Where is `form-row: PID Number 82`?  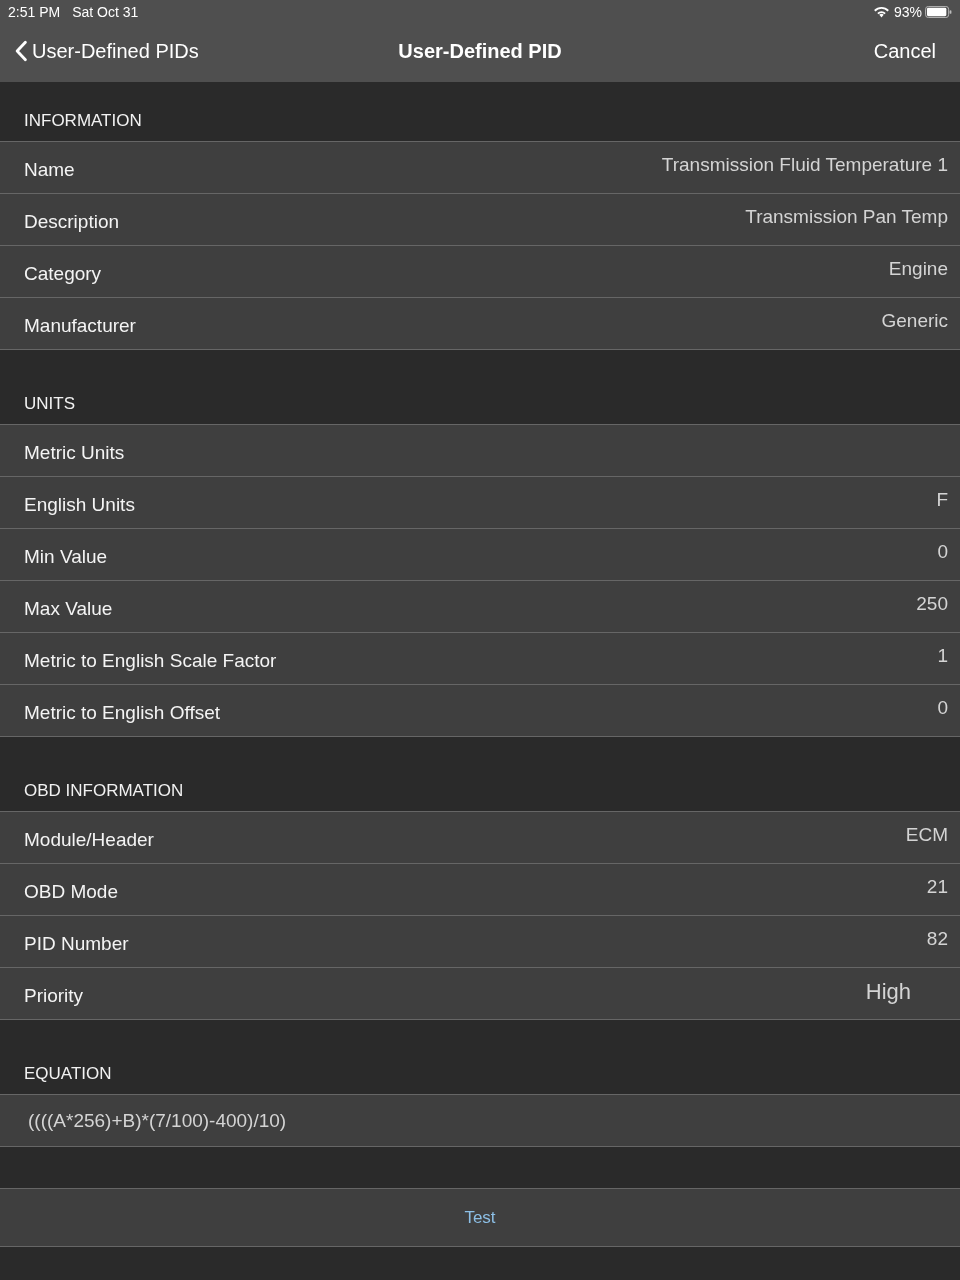
form-row: PID Number 82 is located at coordinates (480, 941).